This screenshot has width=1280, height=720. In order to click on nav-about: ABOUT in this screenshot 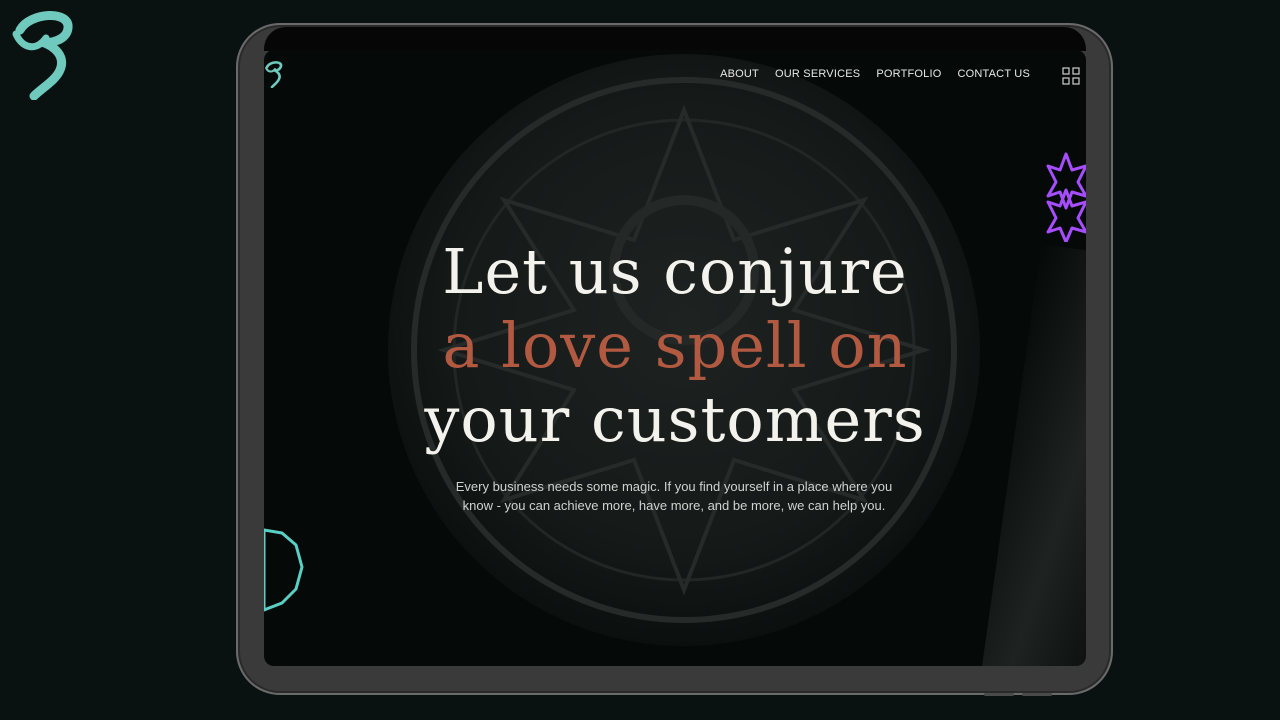, I will do `click(739, 74)`.